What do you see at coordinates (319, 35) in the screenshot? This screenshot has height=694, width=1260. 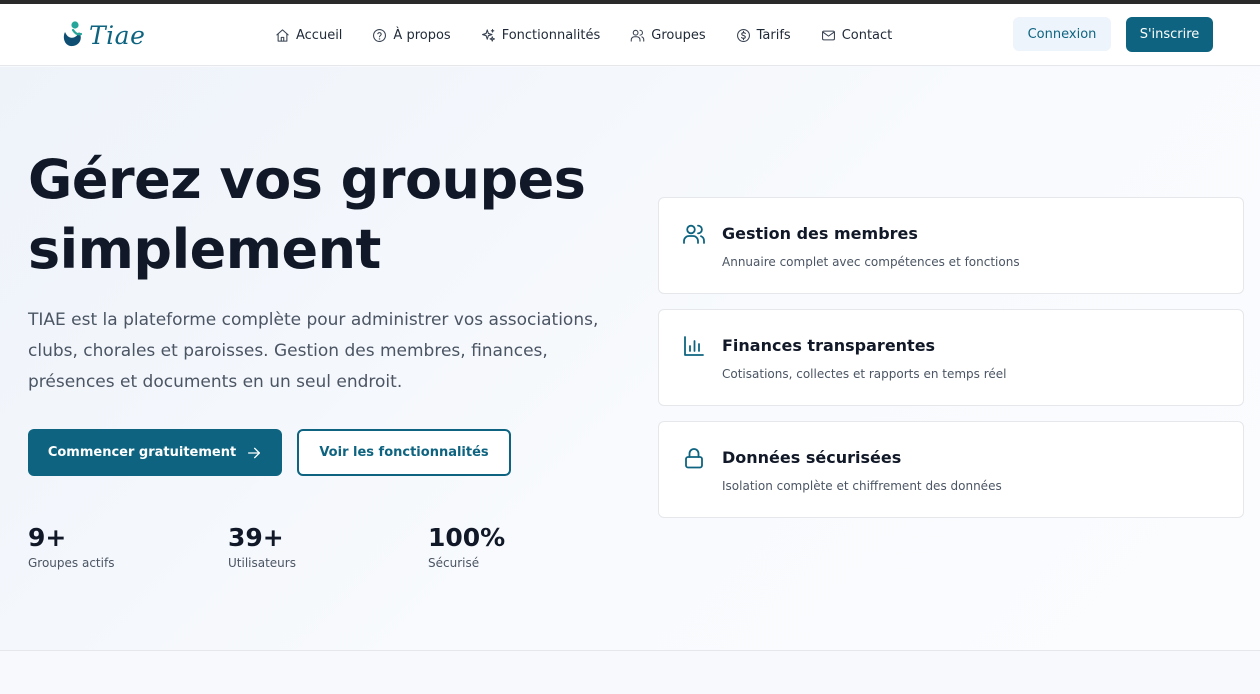 I see `nav-label: Accueil` at bounding box center [319, 35].